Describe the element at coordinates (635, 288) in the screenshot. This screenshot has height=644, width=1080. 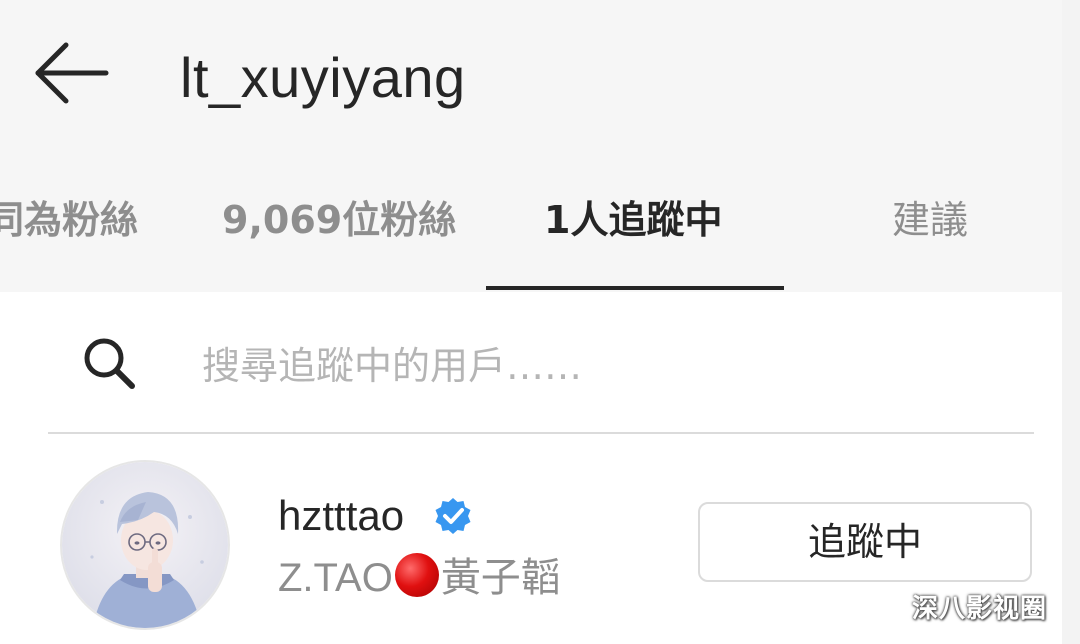
I see `active-tab-indicator` at that location.